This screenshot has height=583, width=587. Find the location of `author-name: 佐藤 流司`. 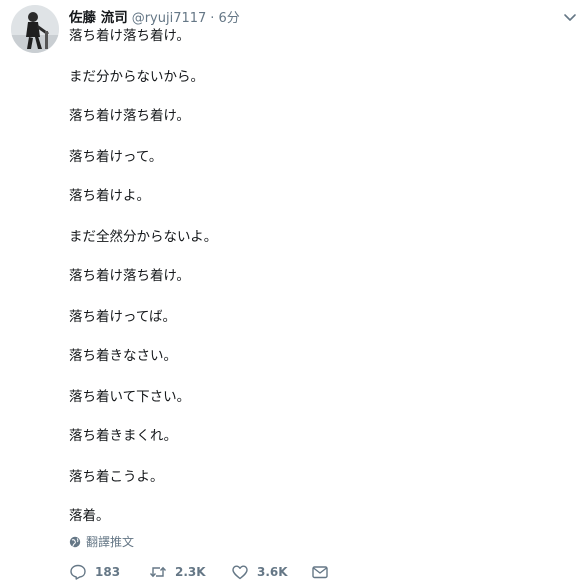

author-name: 佐藤 流司 is located at coordinates (98, 16).